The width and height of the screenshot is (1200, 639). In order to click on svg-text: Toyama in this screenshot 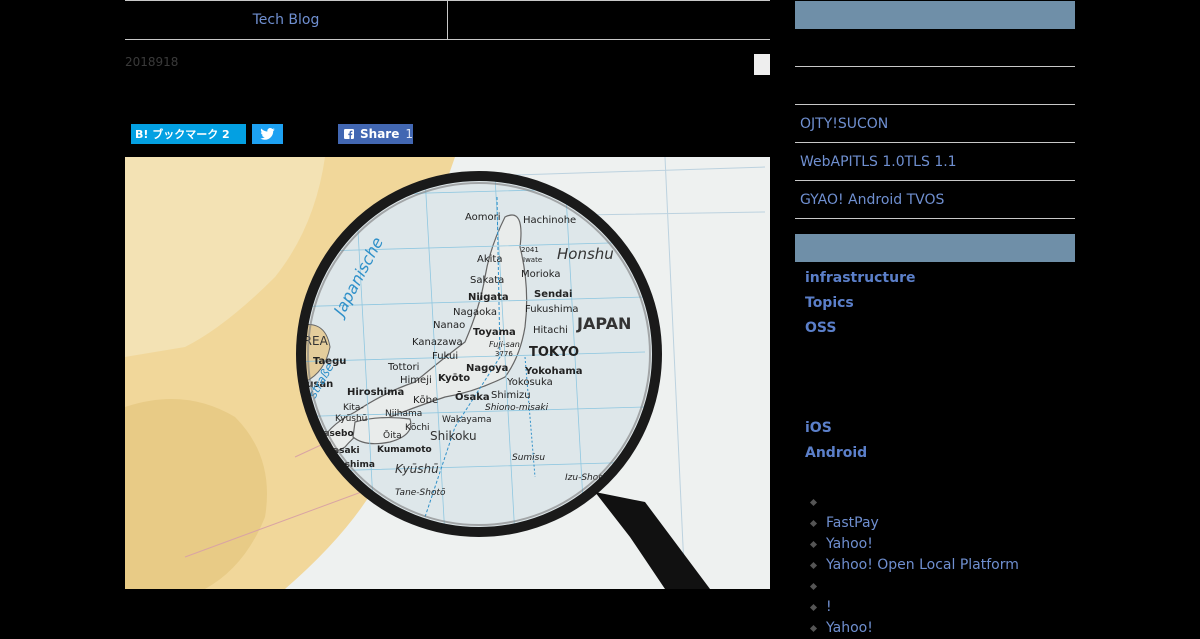, I will do `click(494, 332)`.